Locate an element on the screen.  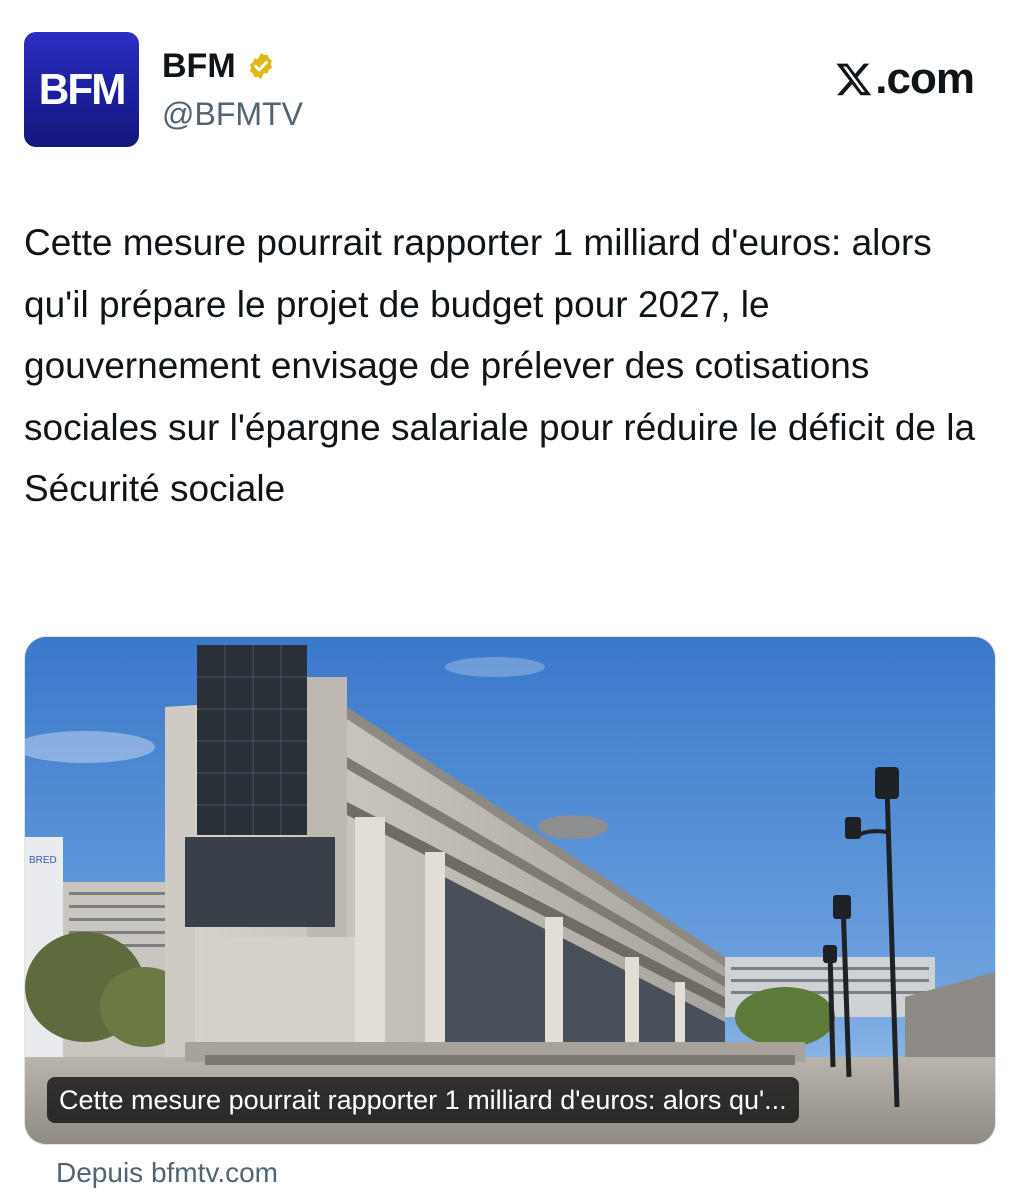
avatar-logo-text: BFM is located at coordinates (82, 89).